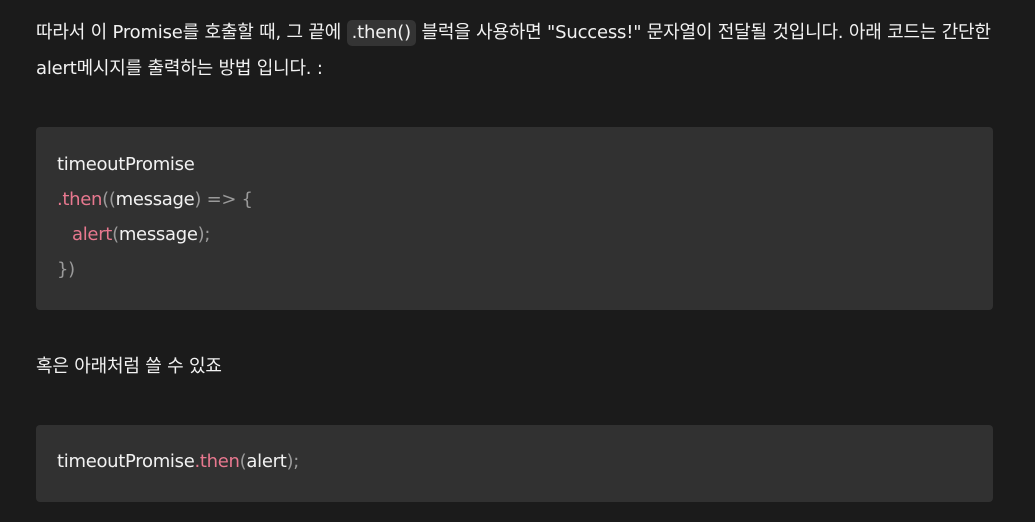 The height and width of the screenshot is (522, 1035). Describe the element at coordinates (266, 461) in the screenshot. I see `code-token-argument: alert` at that location.